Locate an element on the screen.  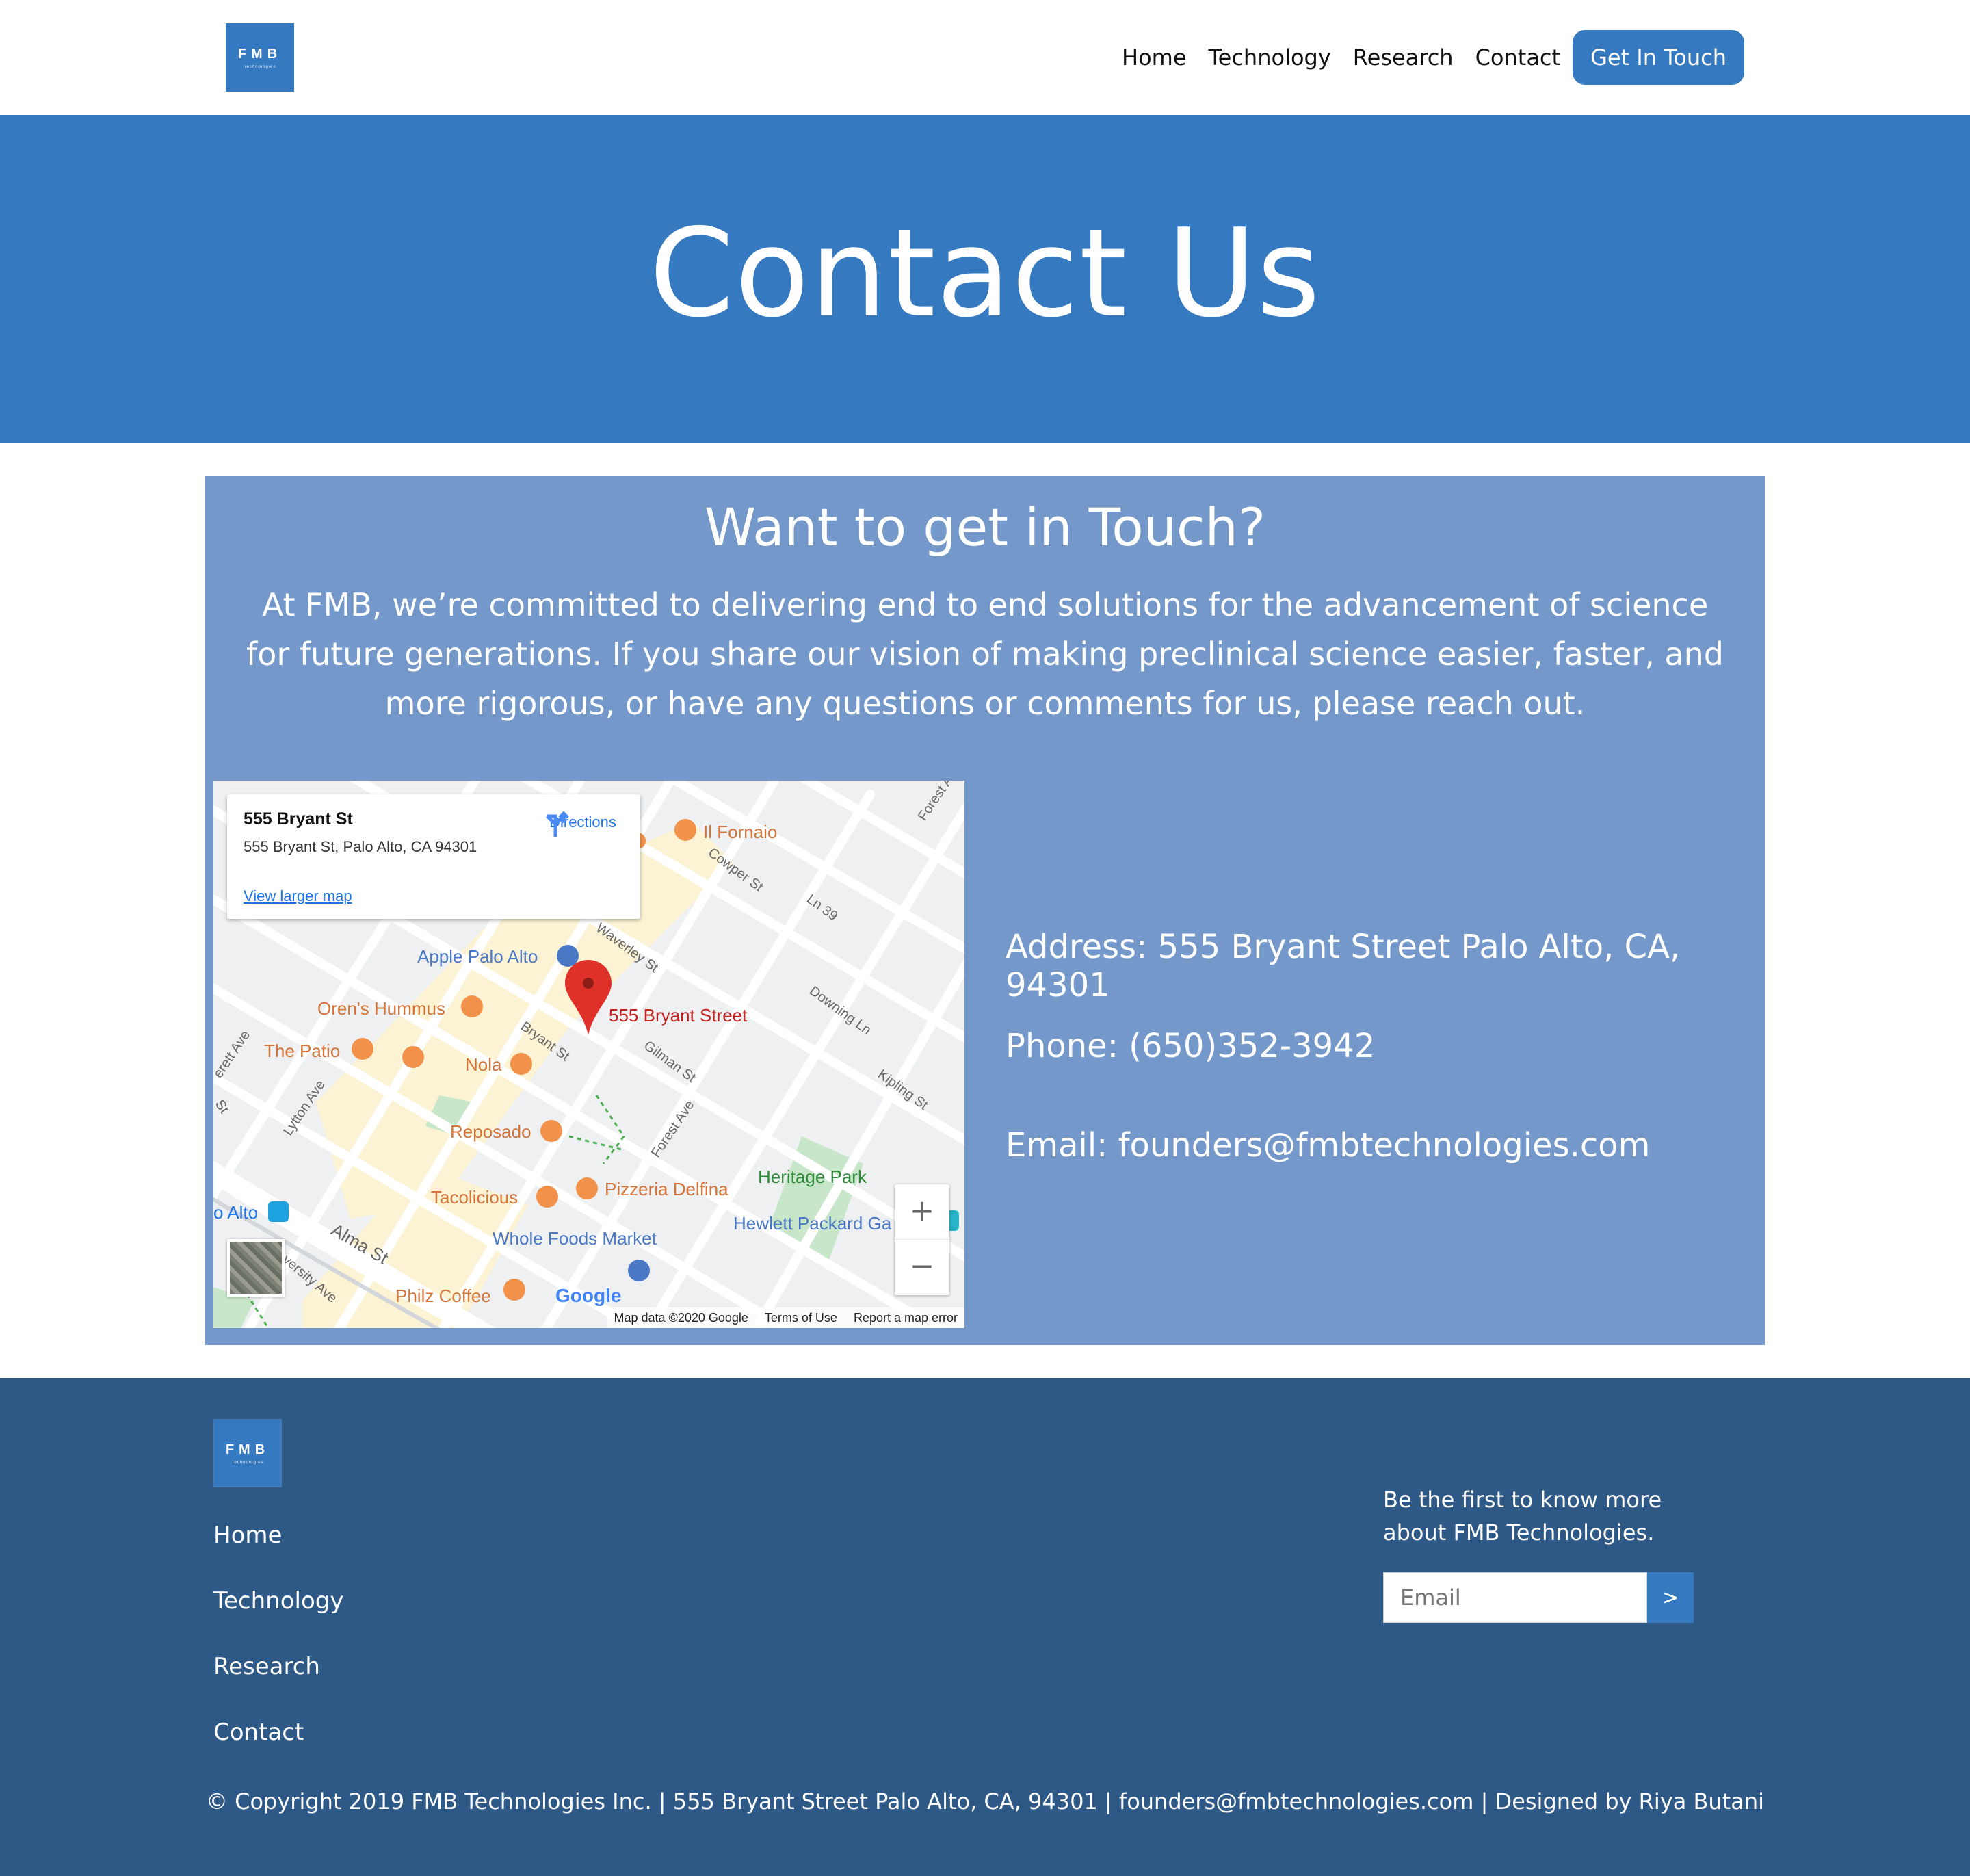
google-logo: Google is located at coordinates (588, 1295).